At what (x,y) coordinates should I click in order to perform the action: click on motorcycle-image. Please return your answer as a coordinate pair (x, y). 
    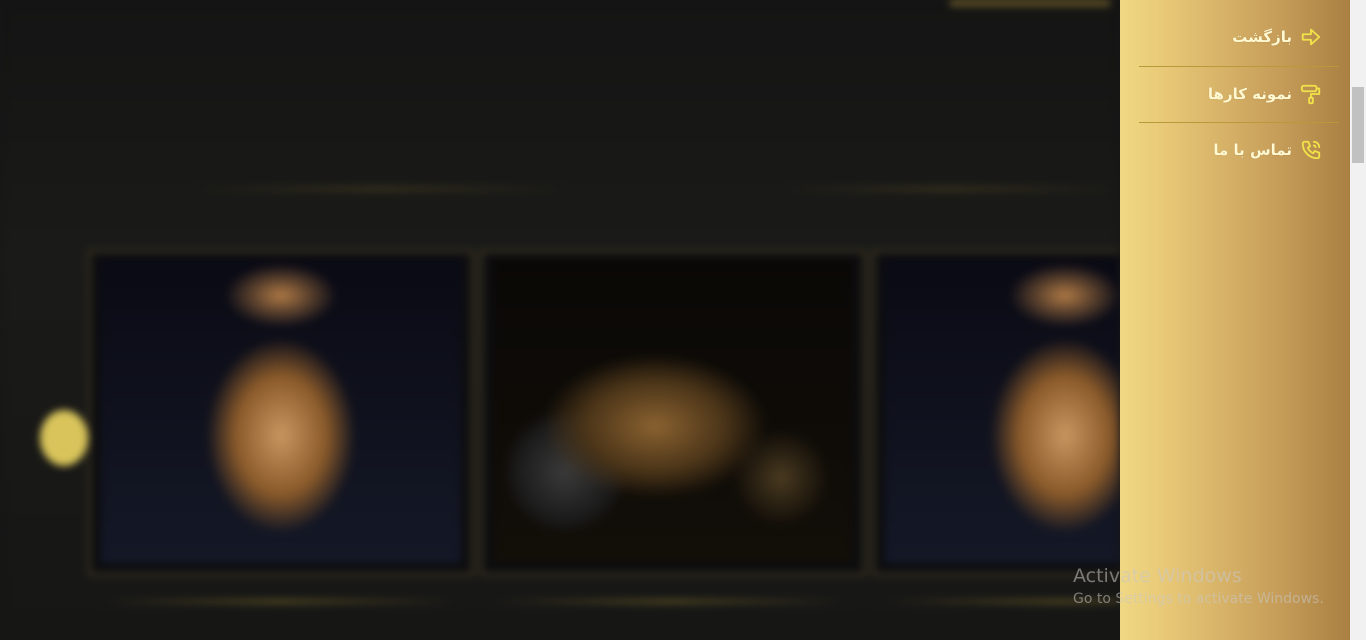
    Looking at the image, I should click on (673, 411).